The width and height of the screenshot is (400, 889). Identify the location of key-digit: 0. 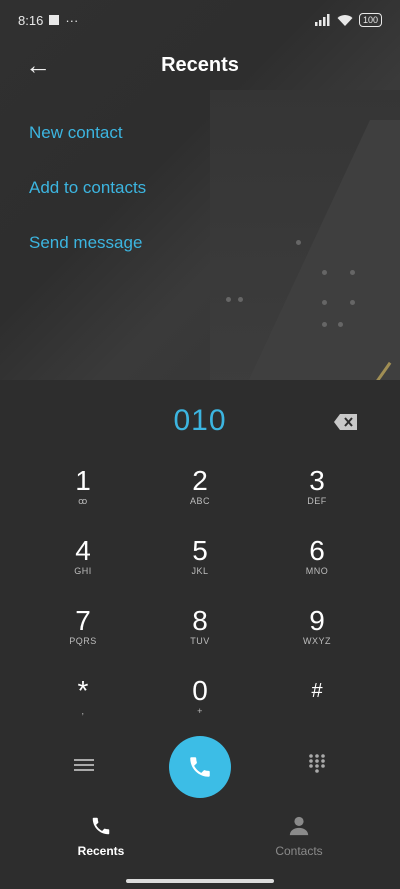
(200, 690).